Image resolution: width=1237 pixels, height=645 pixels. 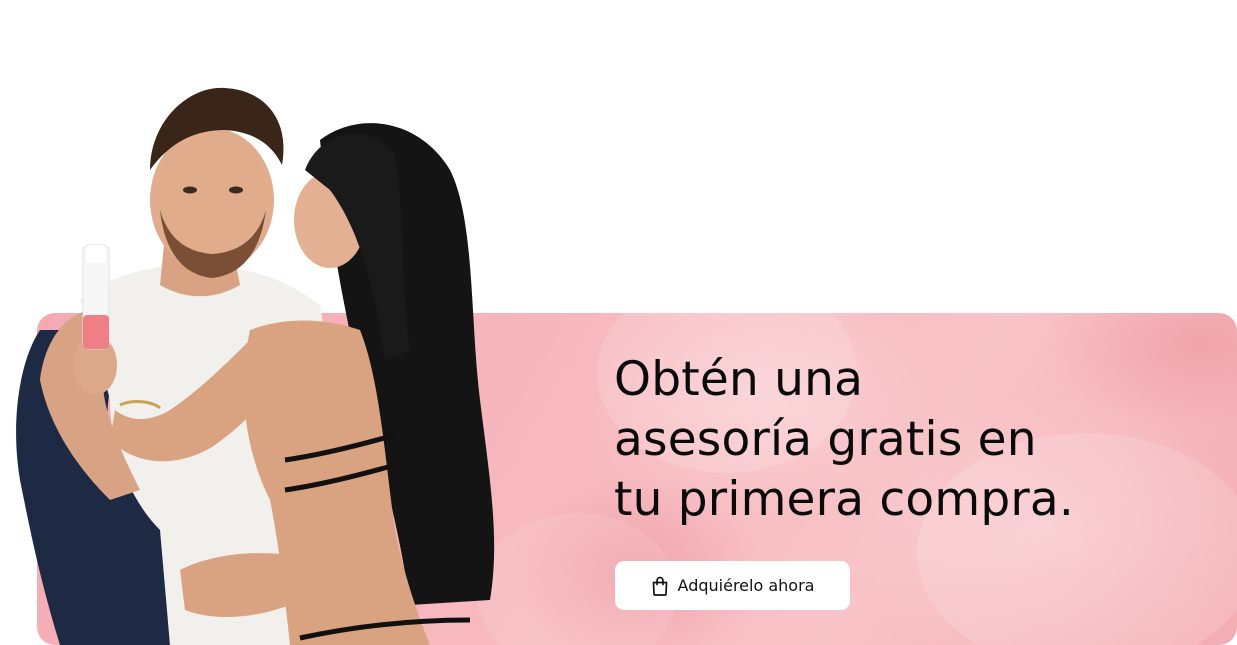 What do you see at coordinates (825, 439) in the screenshot?
I see `headline-line-2: asesoría gratis en` at bounding box center [825, 439].